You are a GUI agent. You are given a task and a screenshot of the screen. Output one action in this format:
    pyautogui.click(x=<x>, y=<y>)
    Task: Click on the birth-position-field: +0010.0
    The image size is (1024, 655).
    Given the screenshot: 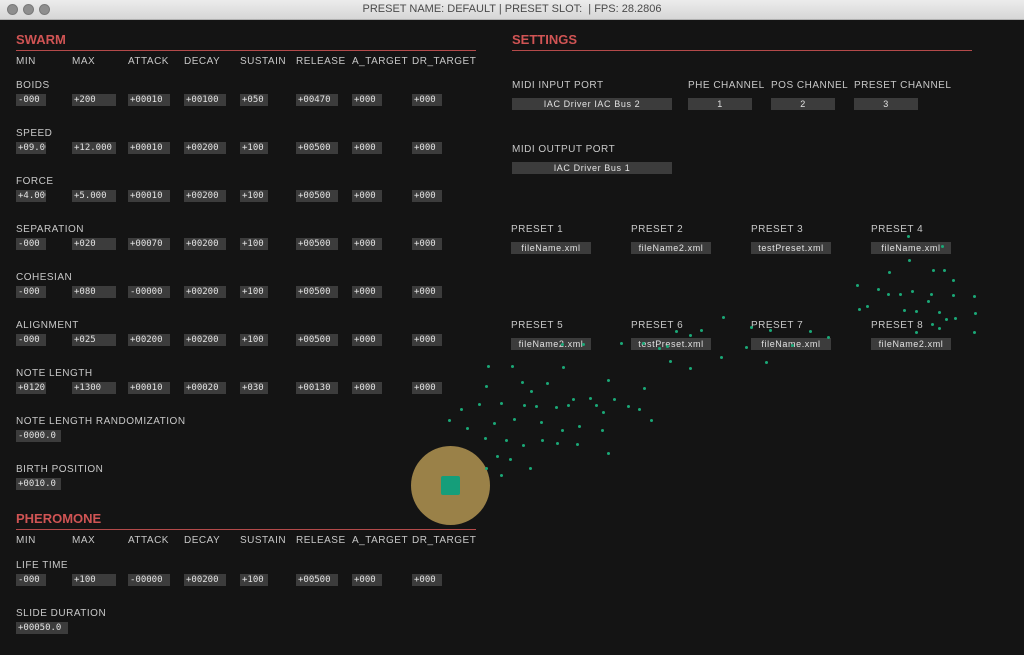 What is the action you would take?
    pyautogui.click(x=38, y=484)
    